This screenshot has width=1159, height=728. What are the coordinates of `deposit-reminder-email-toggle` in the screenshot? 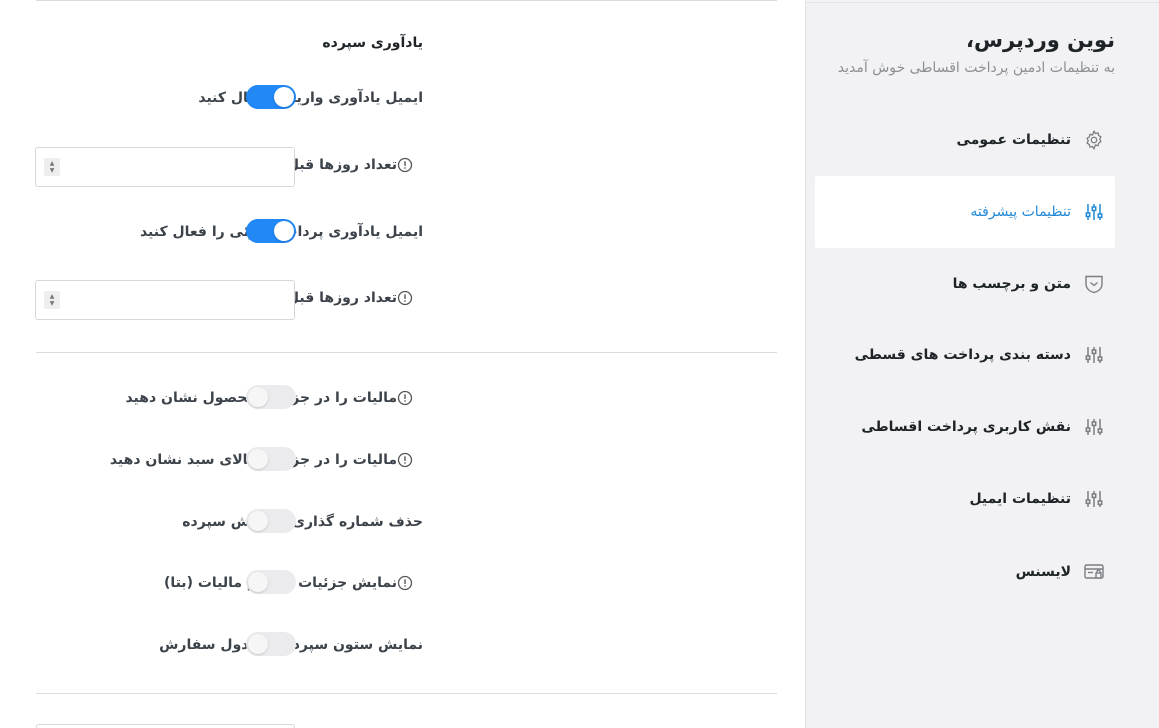 It's located at (271, 97).